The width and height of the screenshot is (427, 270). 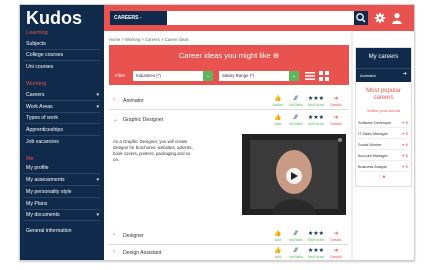 What do you see at coordinates (294, 174) in the screenshot?
I see `career-video` at bounding box center [294, 174].